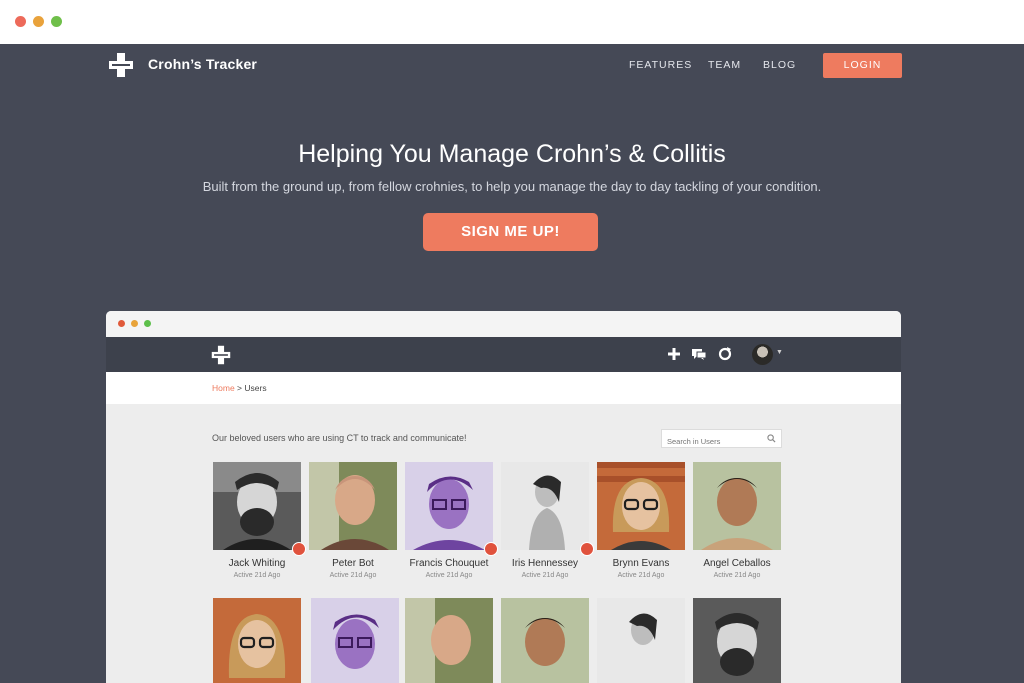  Describe the element at coordinates (699, 354) in the screenshot. I see `chat-icon` at that location.